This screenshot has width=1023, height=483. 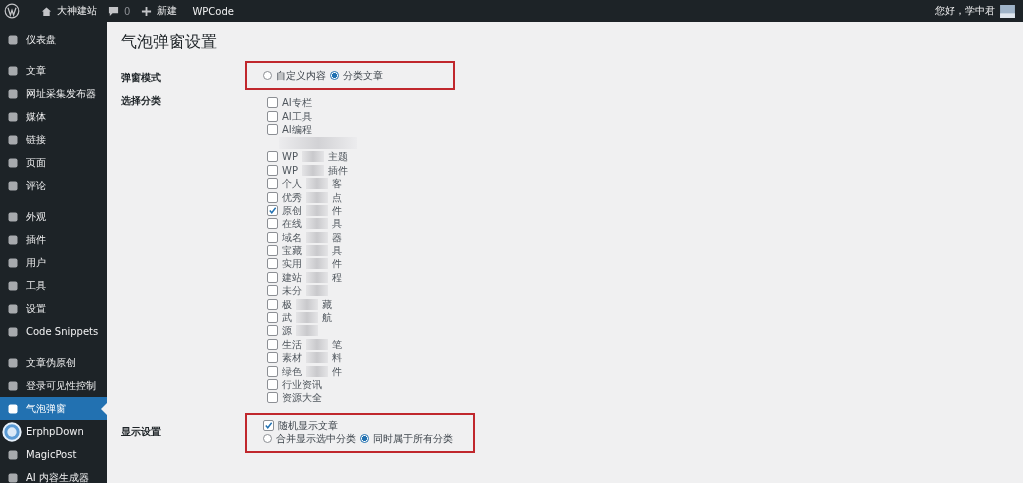 What do you see at coordinates (312, 210) in the screenshot?
I see `category-checkbox: 原创 件` at bounding box center [312, 210].